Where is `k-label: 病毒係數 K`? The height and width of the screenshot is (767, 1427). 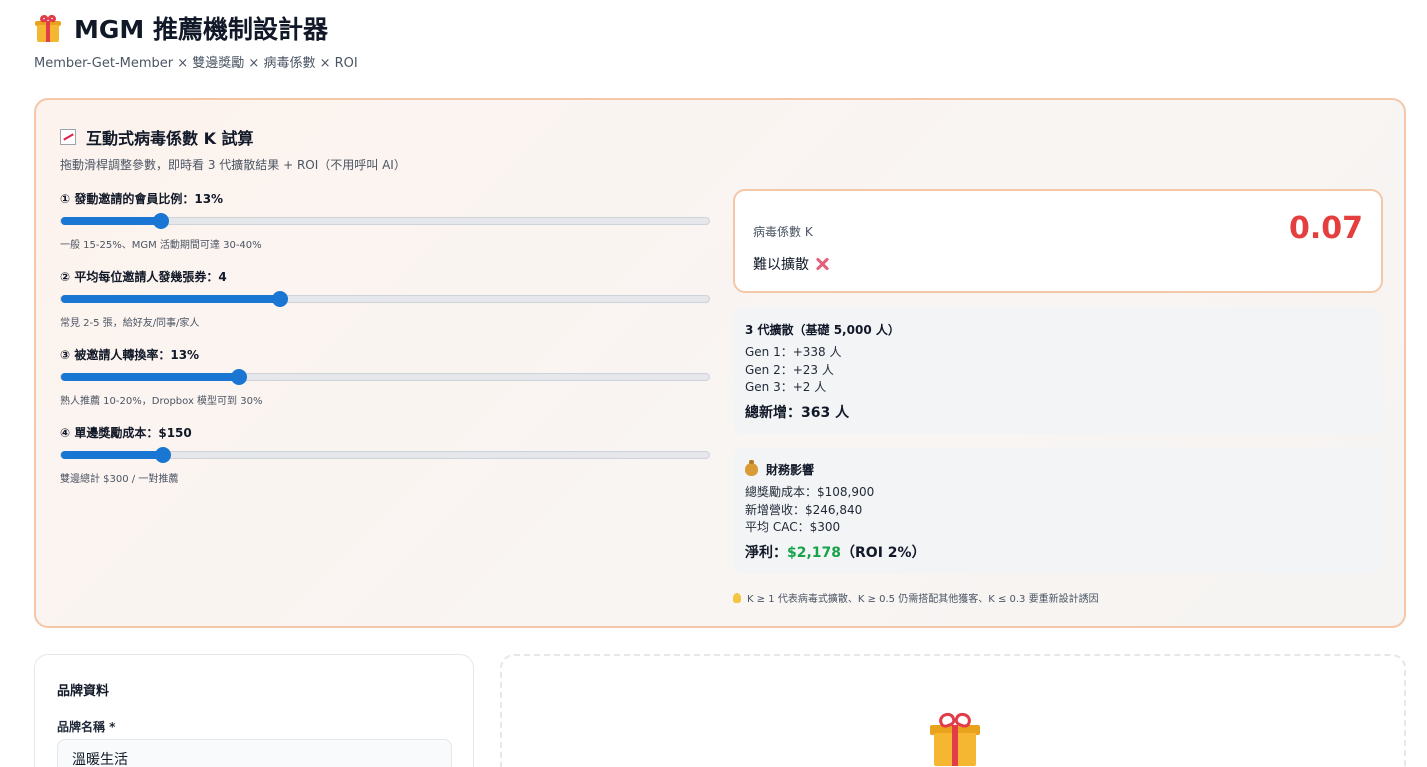
k-label: 病毒係數 K is located at coordinates (783, 232).